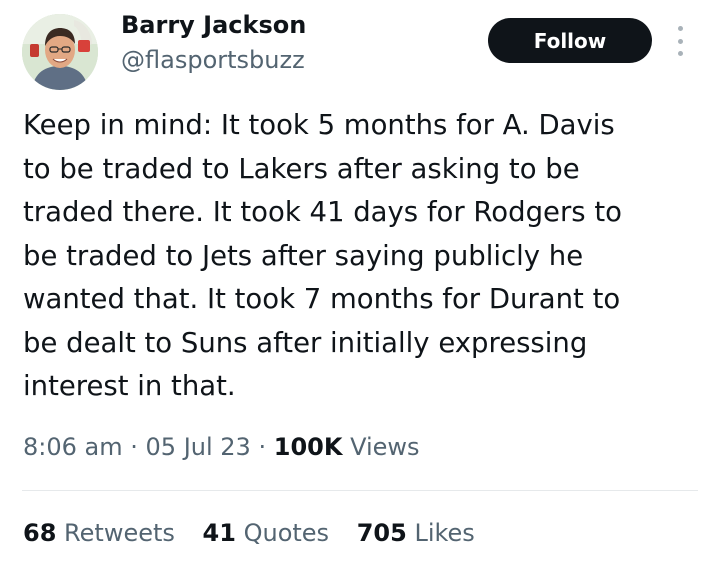 This screenshot has height=569, width=720. I want to click on likes-count: 705, so click(381, 533).